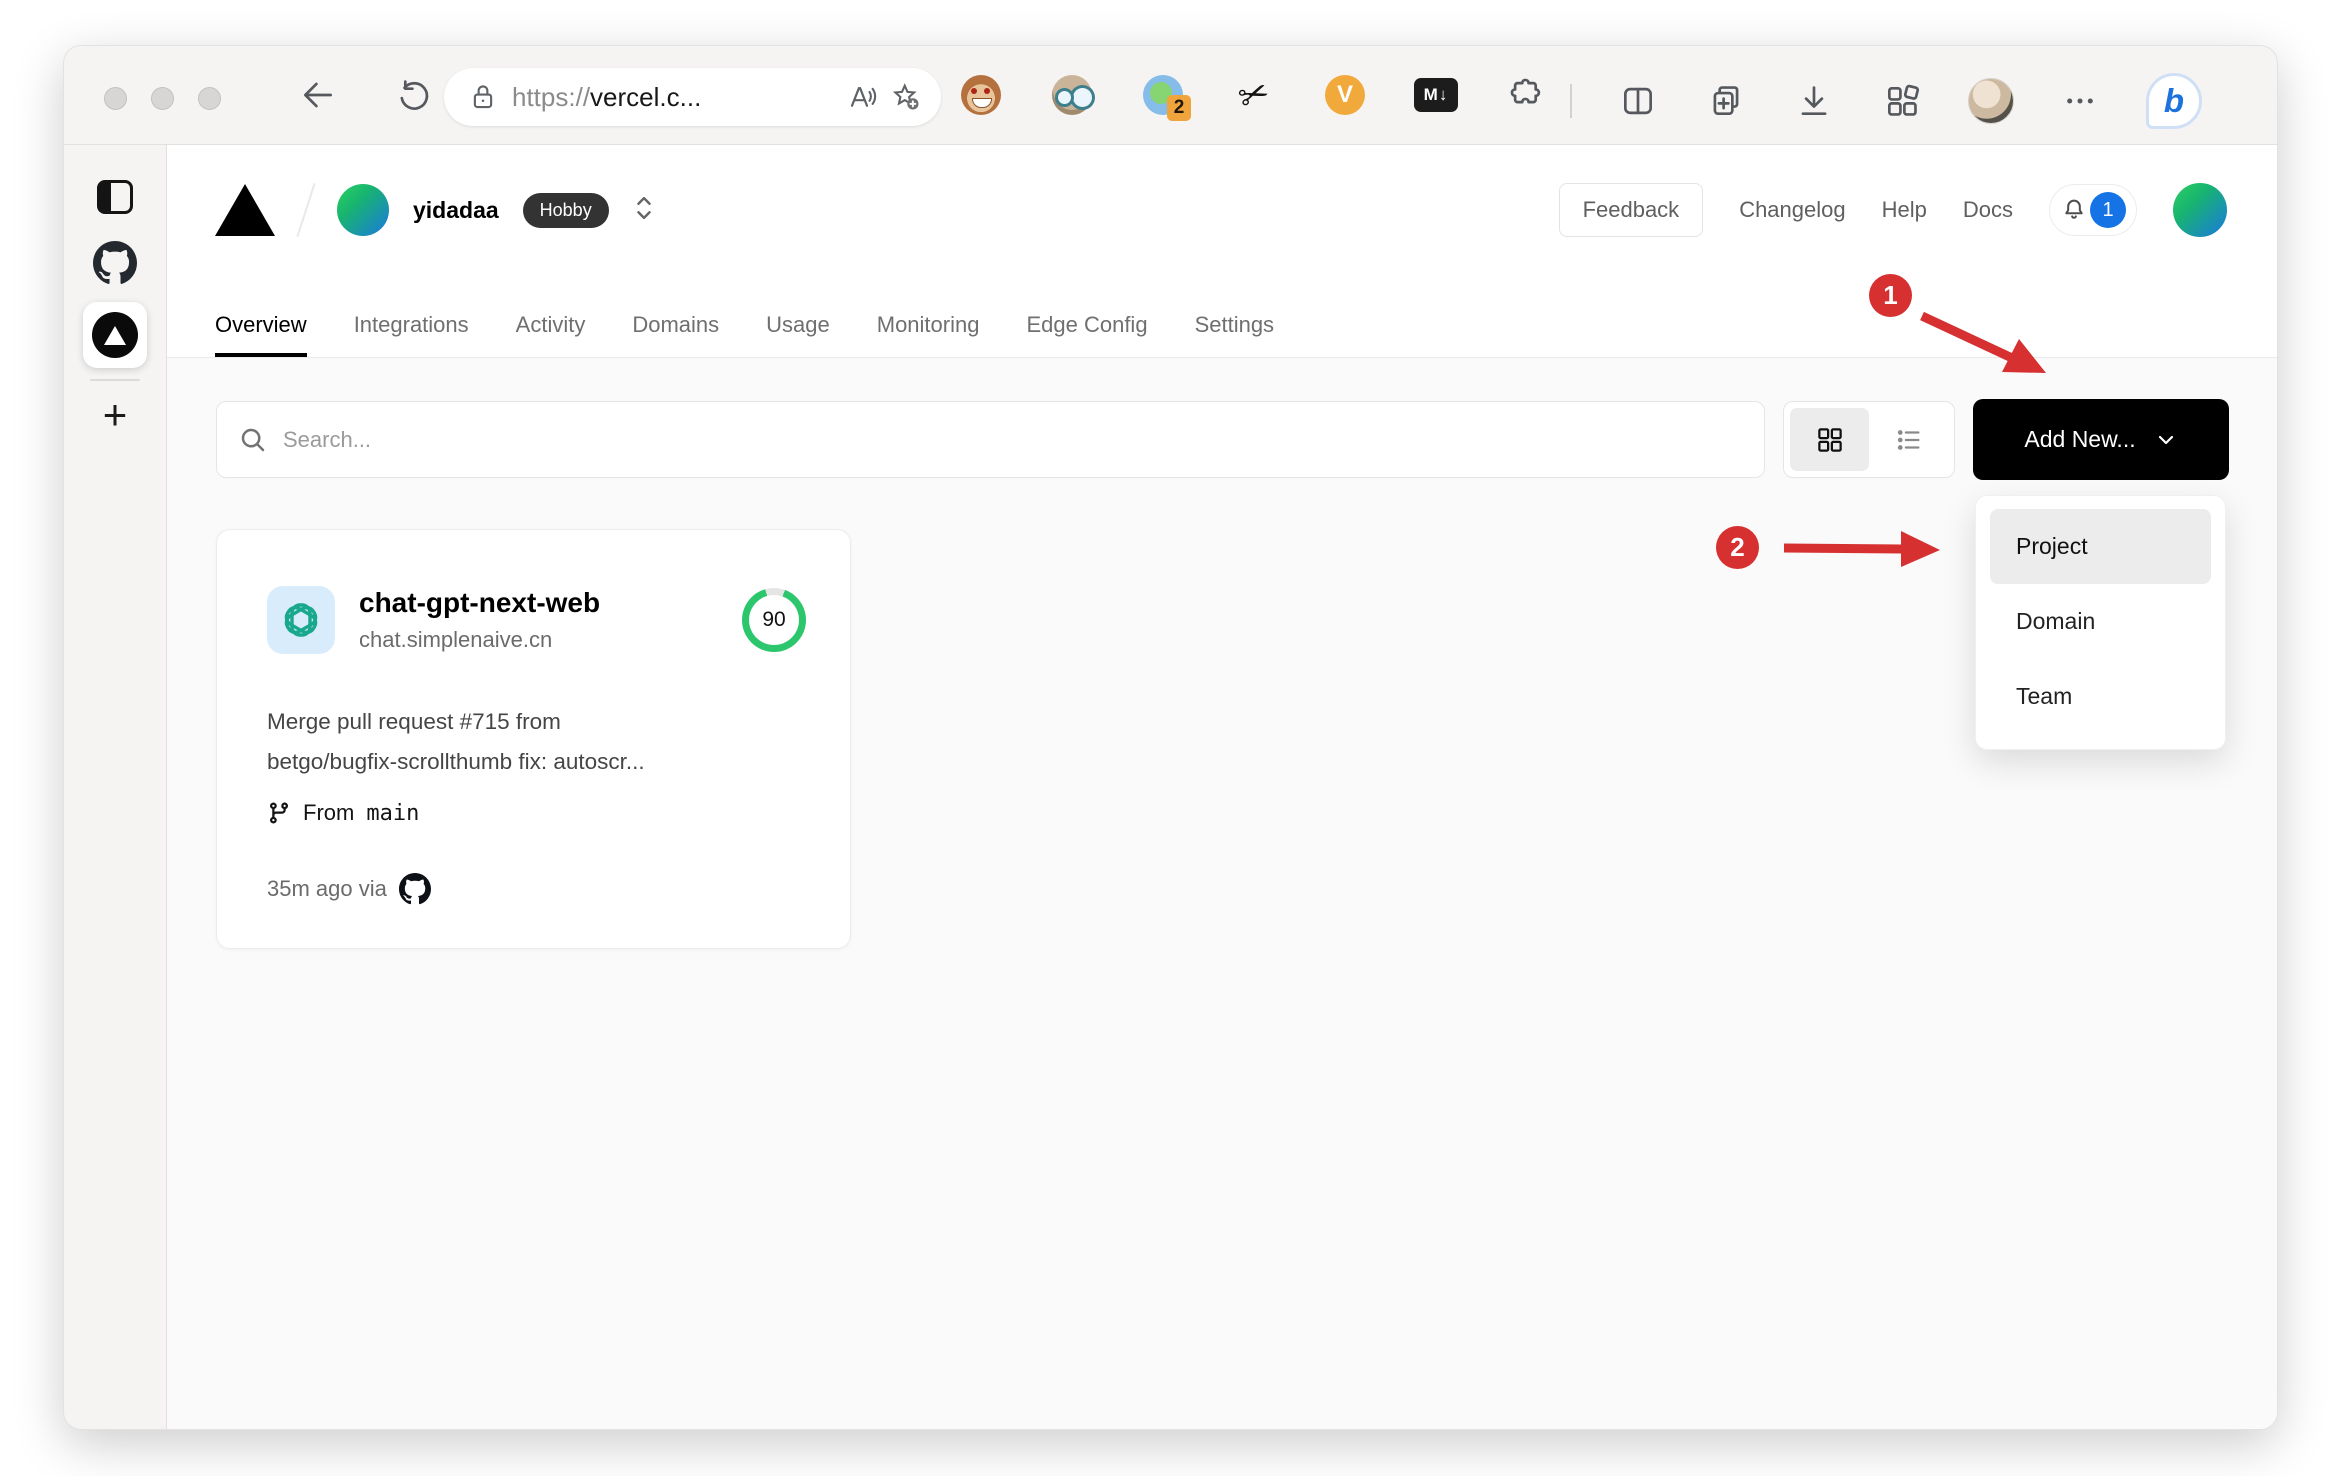 The image size is (2342, 1476). I want to click on collections-icon, so click(1726, 101).